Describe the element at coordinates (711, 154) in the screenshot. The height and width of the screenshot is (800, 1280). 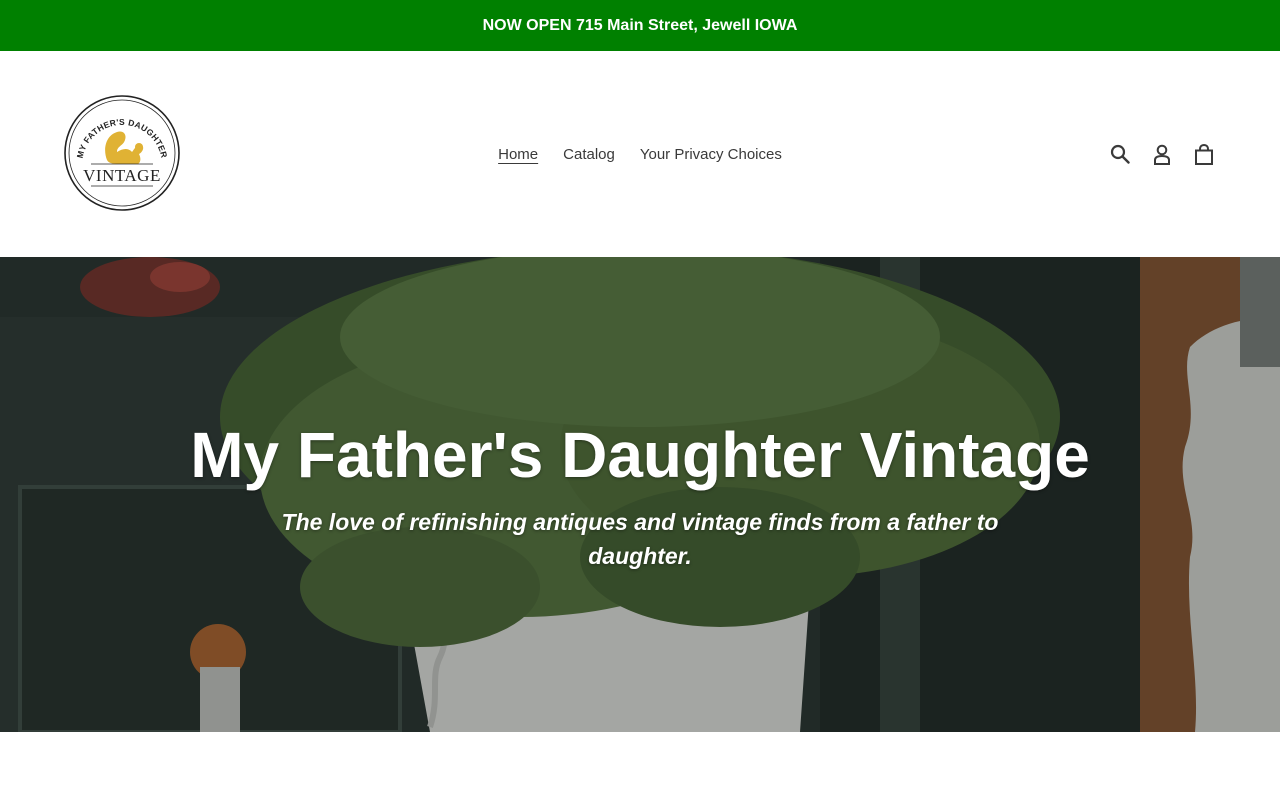
I see `nav-link-privacy-choices: Your Privacy Choices` at that location.